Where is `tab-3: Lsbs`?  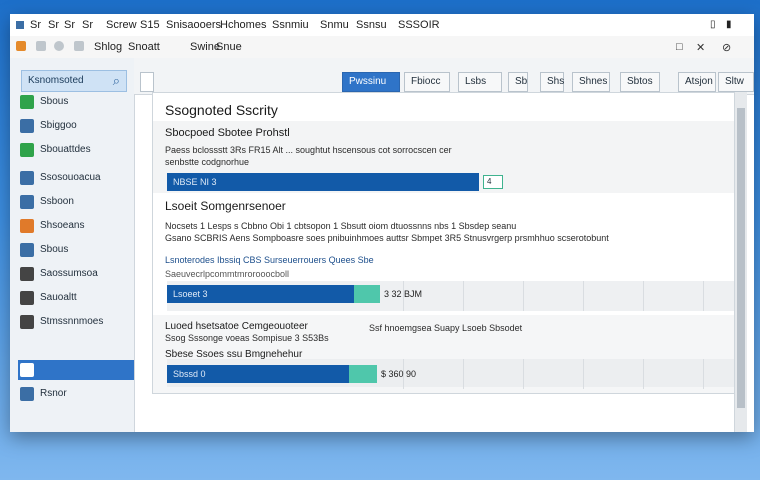
tab-3: Lsbs is located at coordinates (480, 82).